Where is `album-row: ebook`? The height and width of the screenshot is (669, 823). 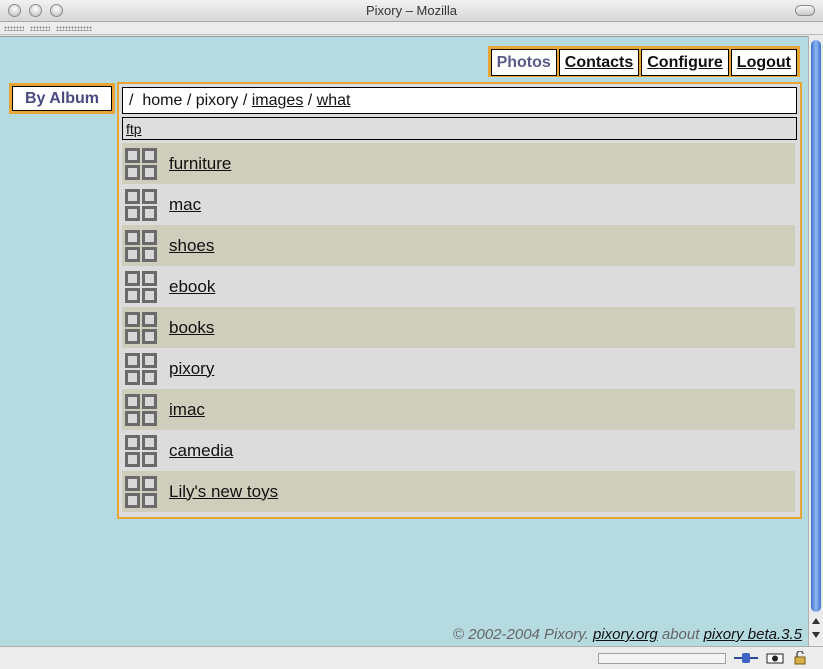 album-row: ebook is located at coordinates (458, 286).